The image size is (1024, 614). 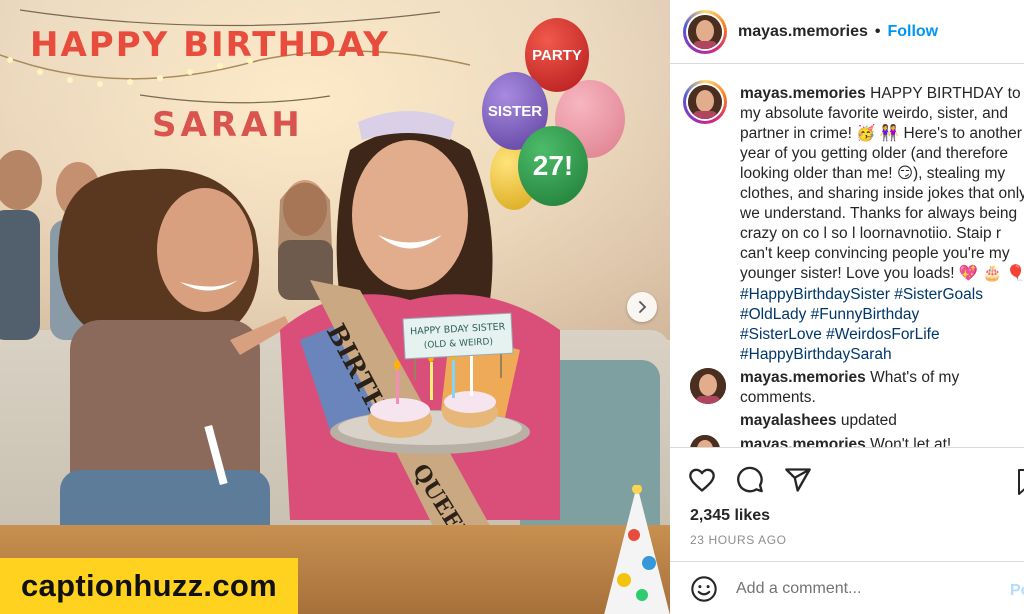 I want to click on post-actions: 2,345 likes 23 HOURS AGO Post, so click(x=847, y=530).